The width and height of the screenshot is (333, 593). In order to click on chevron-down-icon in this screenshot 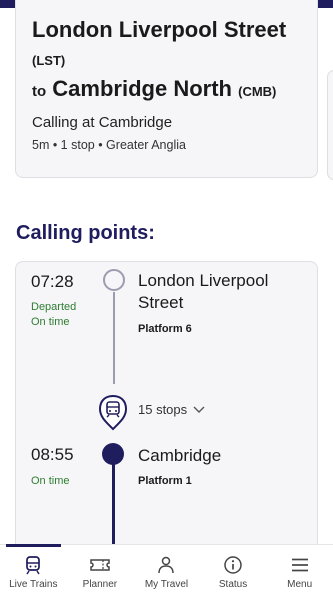, I will do `click(199, 409)`.